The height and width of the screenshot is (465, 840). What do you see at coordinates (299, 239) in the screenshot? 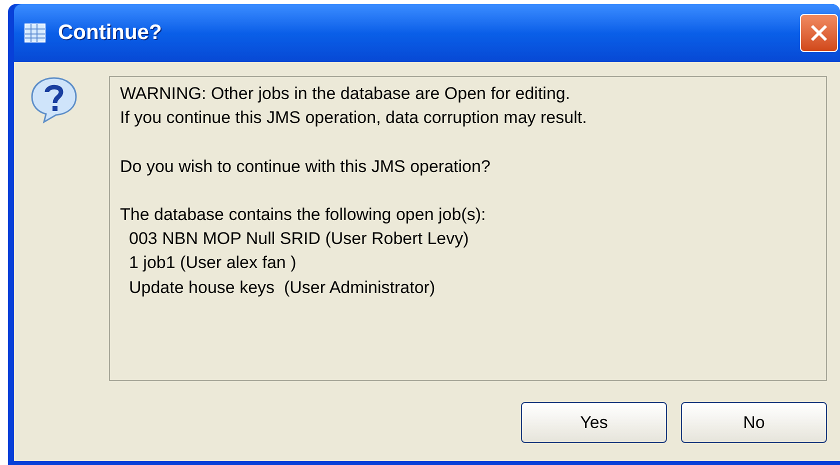
I see `message-line: 003 NBN MOP Null SRID (User Robert Levy)` at bounding box center [299, 239].